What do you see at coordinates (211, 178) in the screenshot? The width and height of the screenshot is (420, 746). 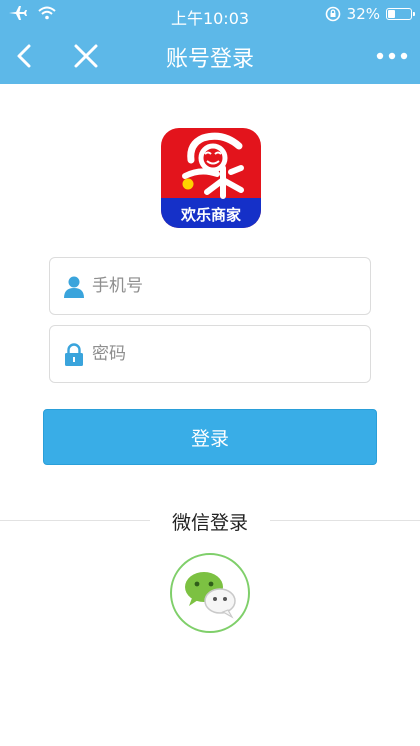 I see `app-logo: 欢乐商家` at bounding box center [211, 178].